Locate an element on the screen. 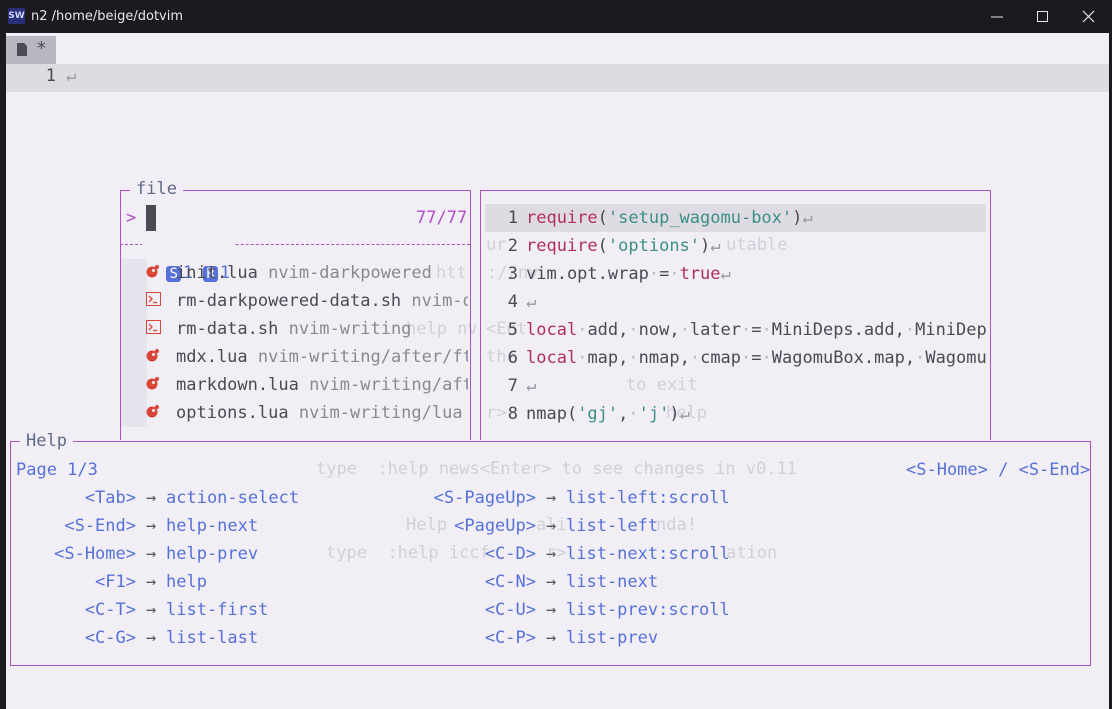 The height and width of the screenshot is (709, 1112). modified-marker: * is located at coordinates (41, 48).